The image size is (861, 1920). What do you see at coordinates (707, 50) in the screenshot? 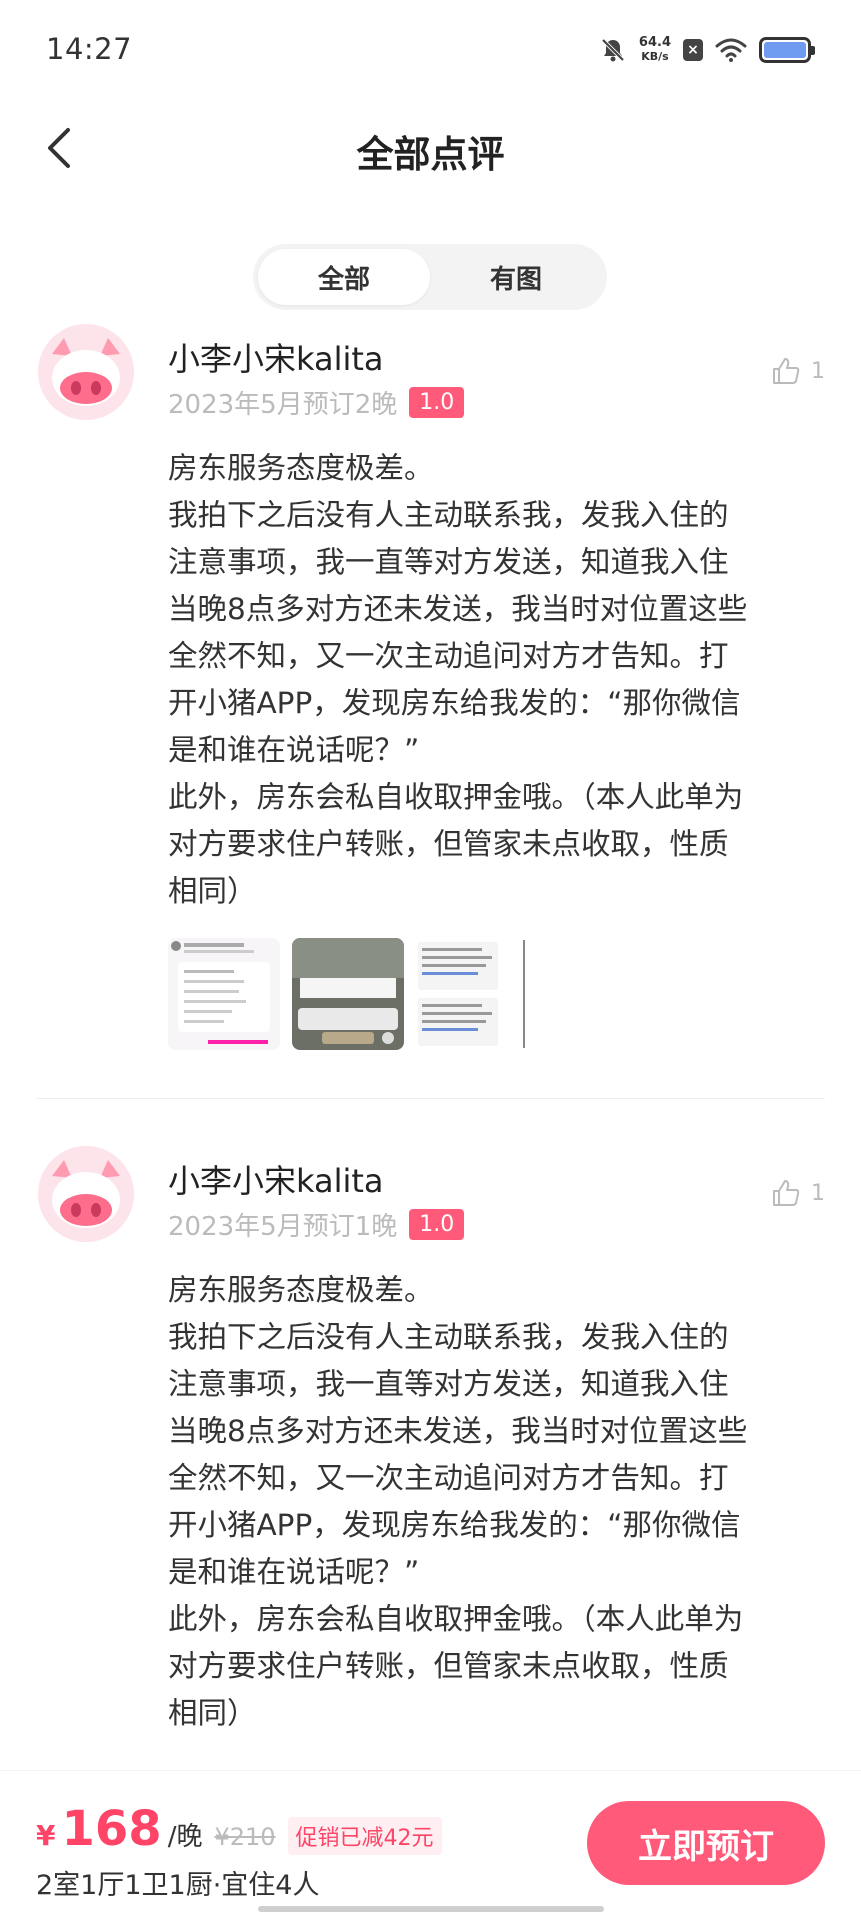
I see `status-icons: 64.4 KB/s ×` at bounding box center [707, 50].